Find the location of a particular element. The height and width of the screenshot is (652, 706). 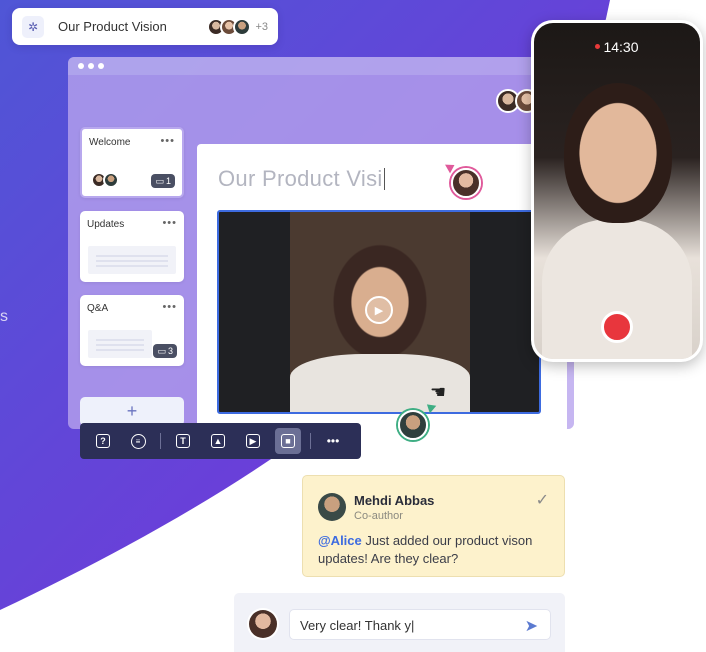

add-slide-button: + is located at coordinates (132, 411).